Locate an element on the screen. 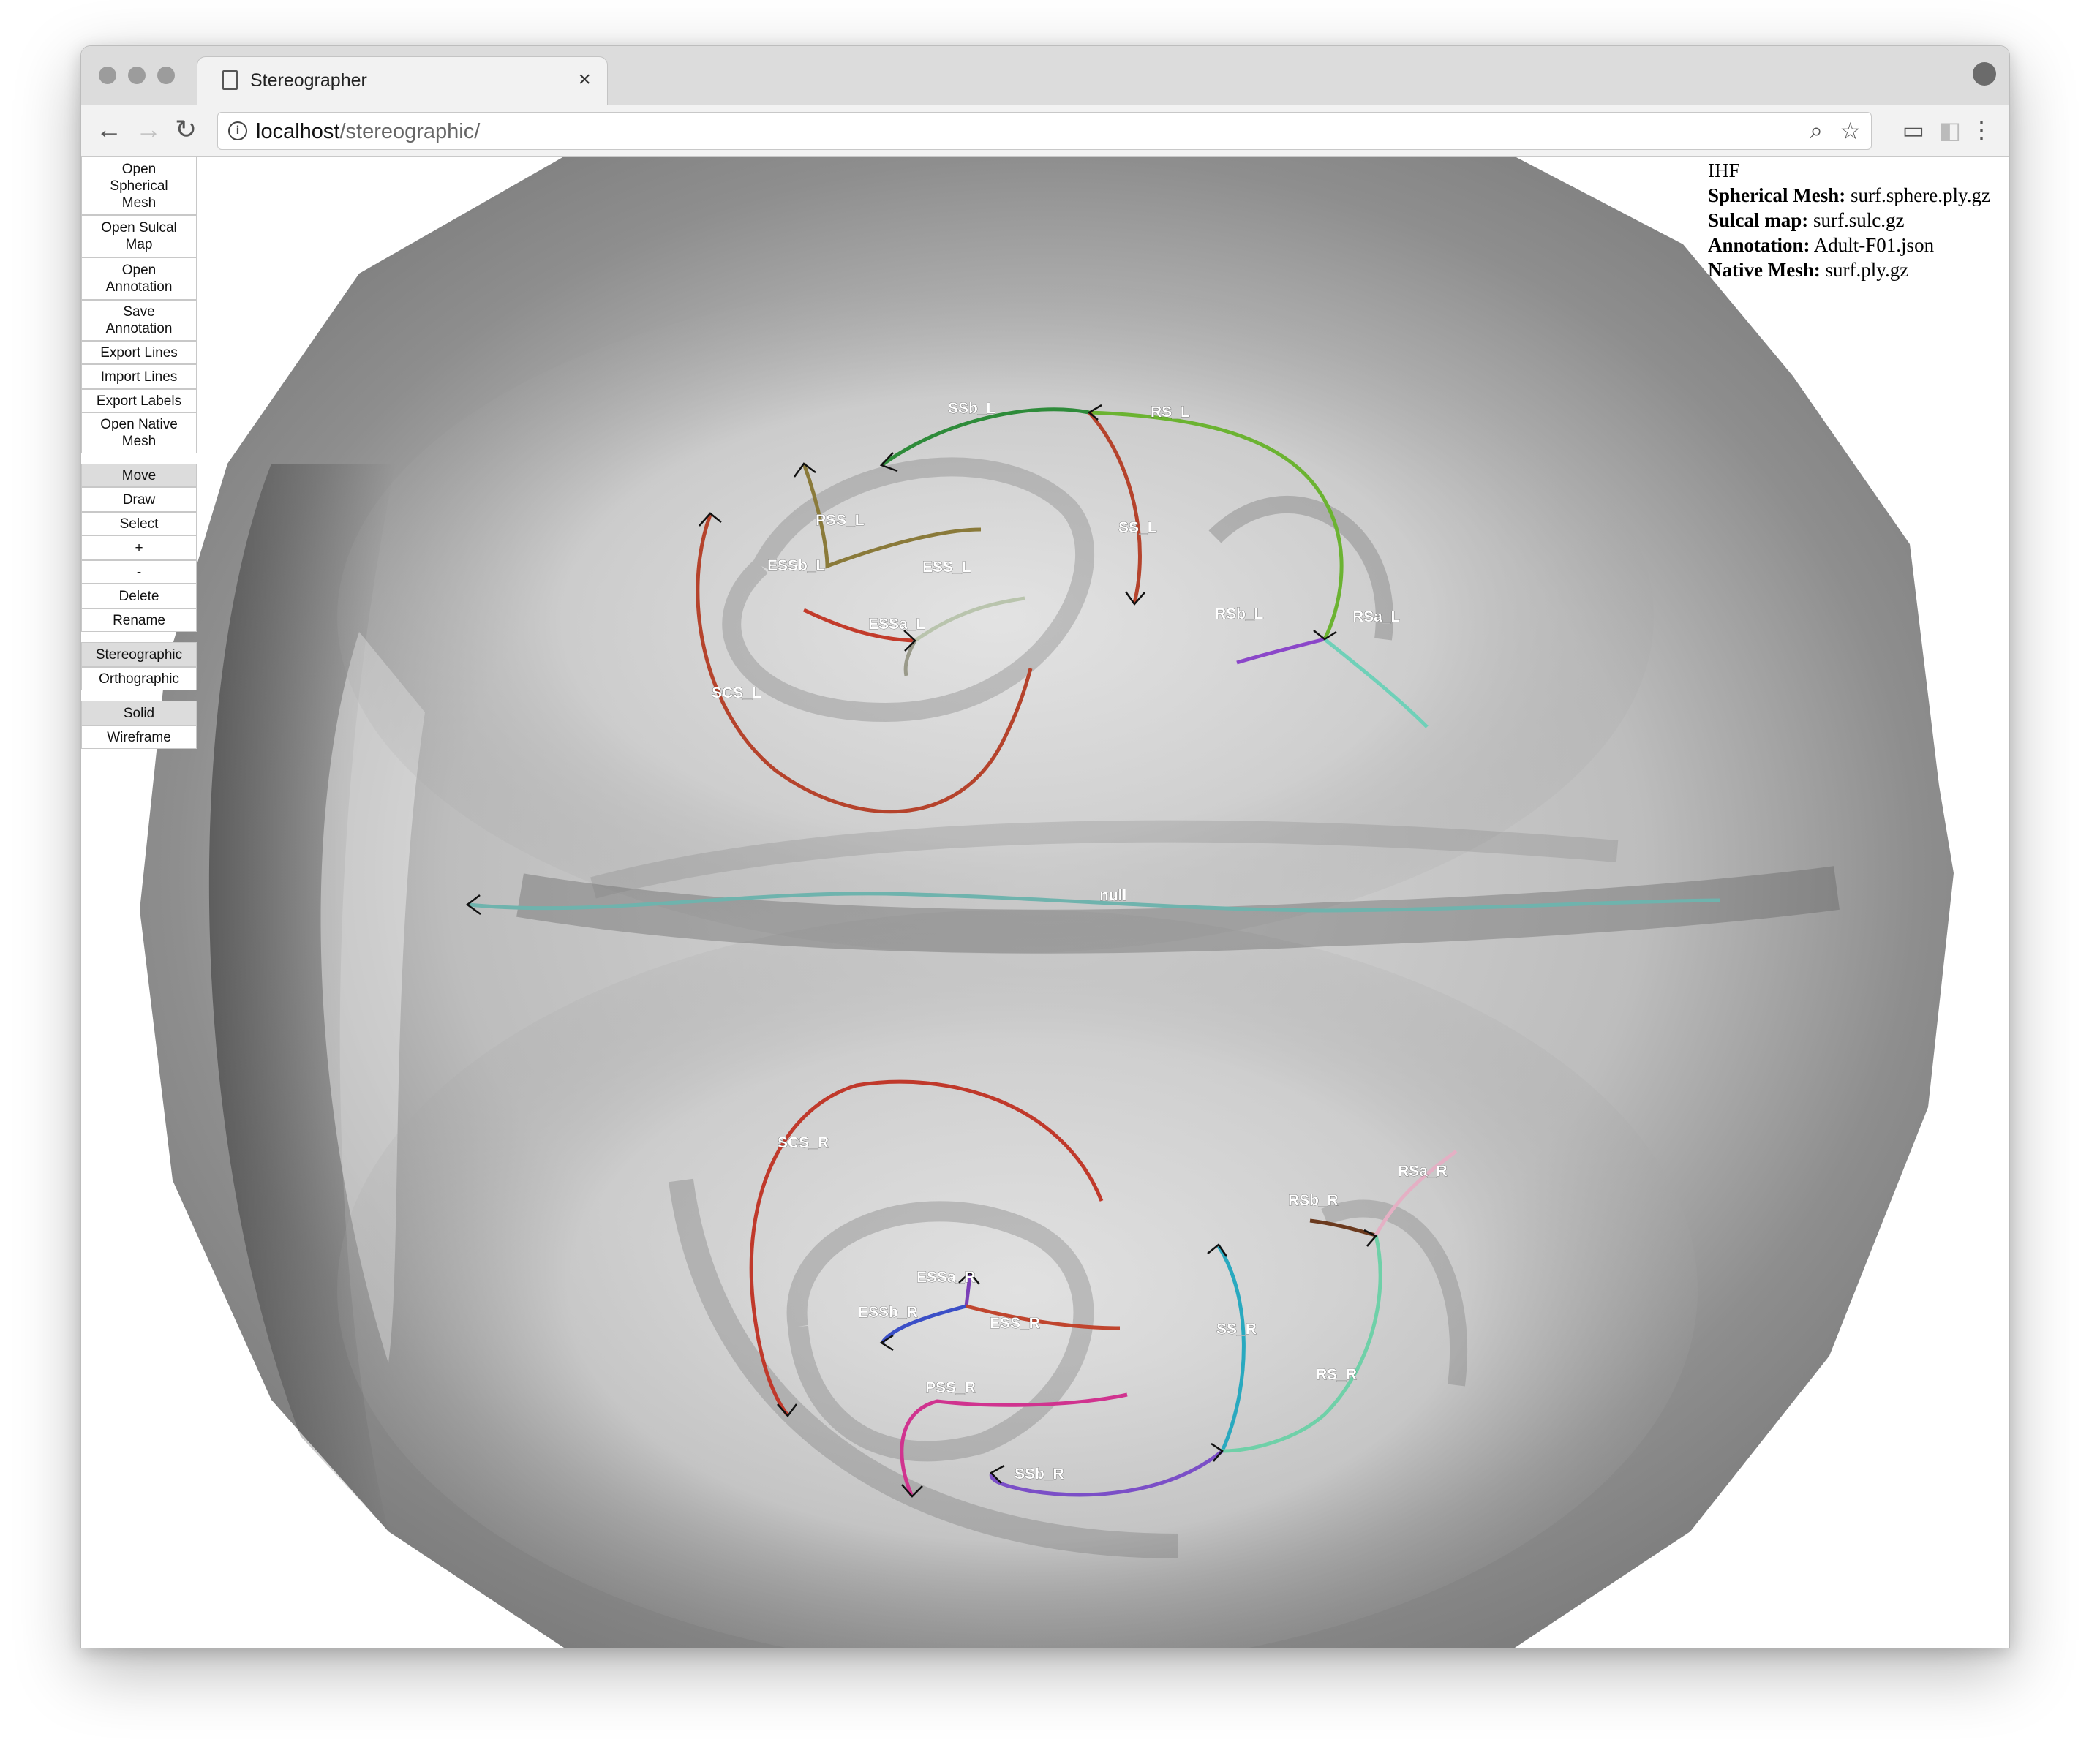  label-null: null is located at coordinates (1112, 895).